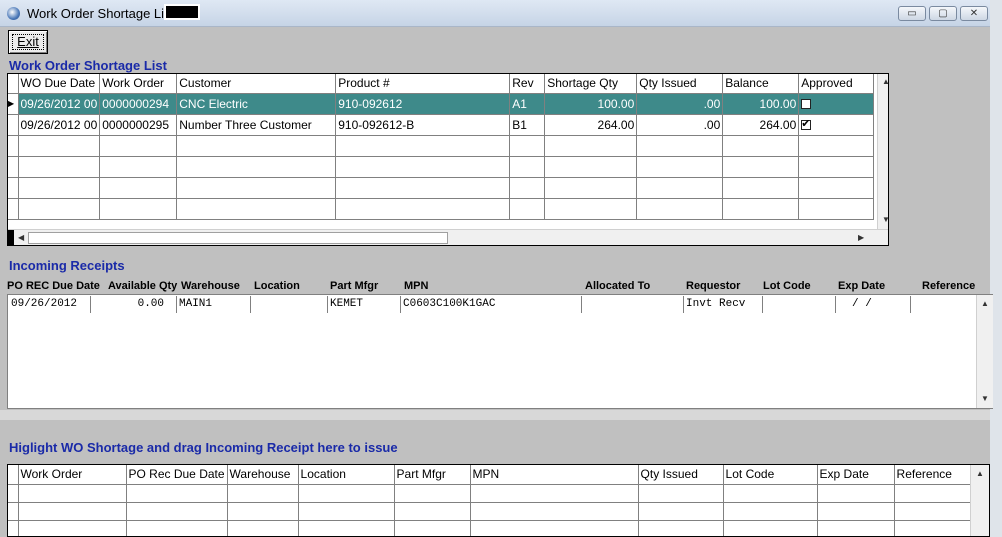  Describe the element at coordinates (59, 84) in the screenshot. I see `col-wo-due-date: WO Due Date` at that location.